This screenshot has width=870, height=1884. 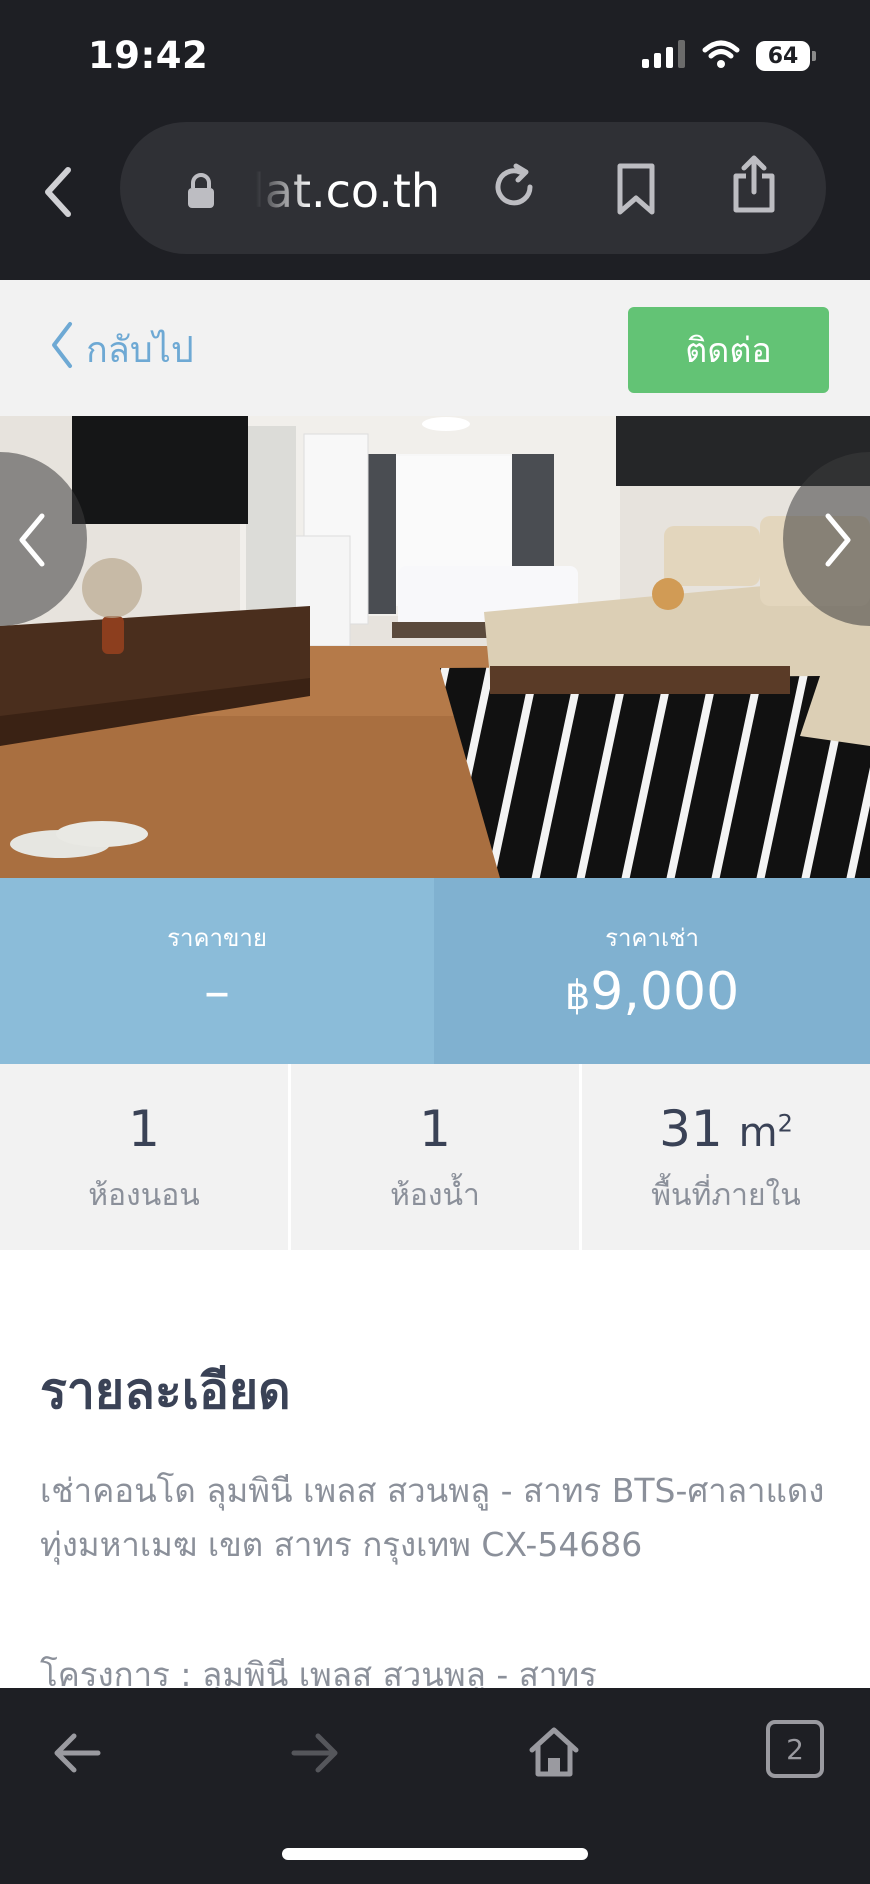 I want to click on wifi-icon, so click(x=721, y=56).